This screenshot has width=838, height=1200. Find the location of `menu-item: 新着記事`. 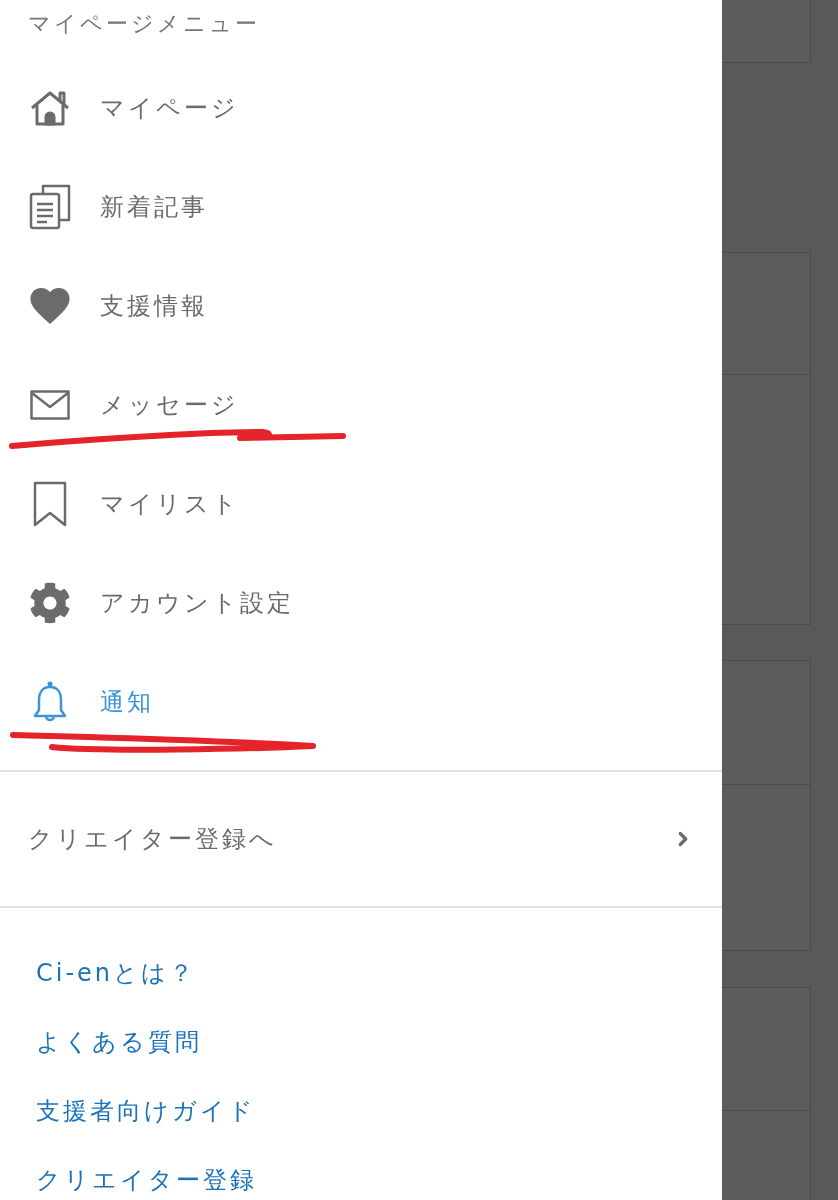

menu-item: 新着記事 is located at coordinates (361, 206).